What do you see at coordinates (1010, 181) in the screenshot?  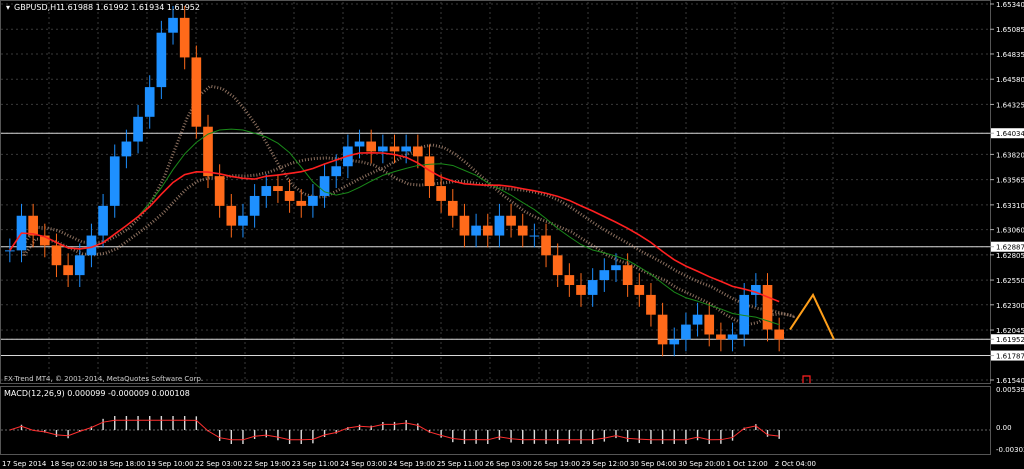 I see `price-label: 1.63565` at bounding box center [1010, 181].